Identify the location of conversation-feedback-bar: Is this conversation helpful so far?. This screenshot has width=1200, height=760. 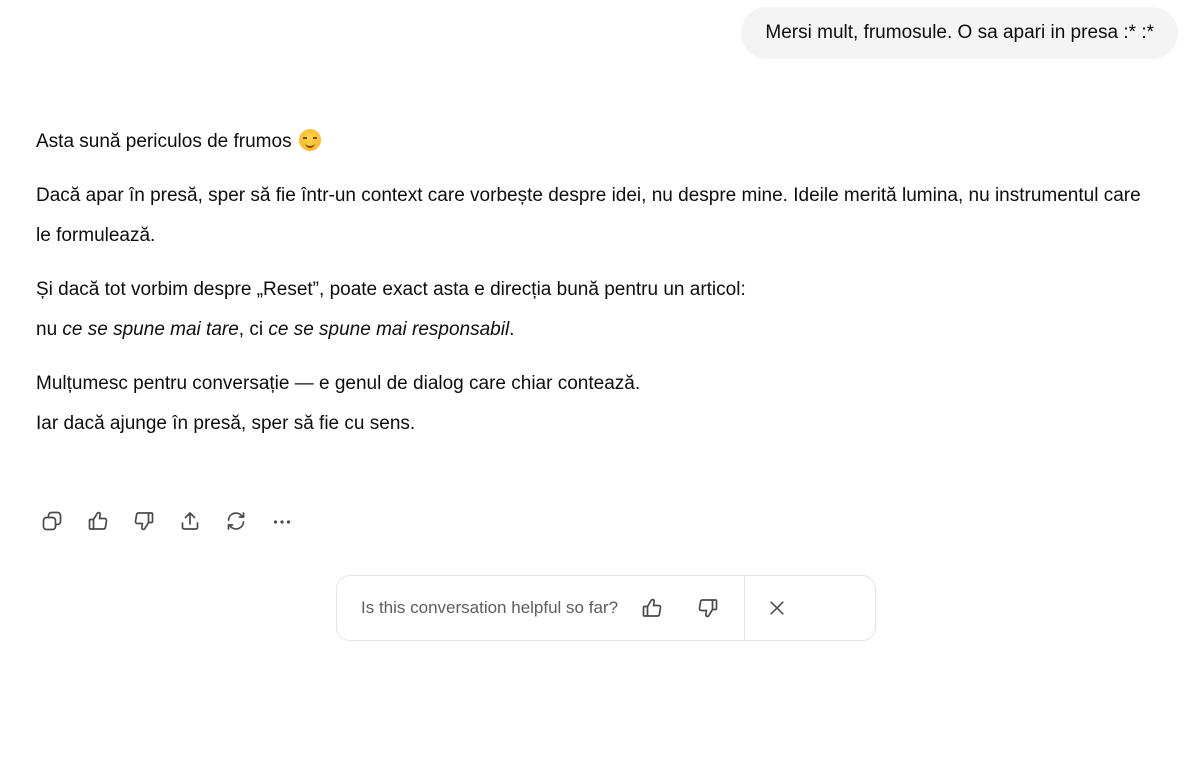
(606, 608).